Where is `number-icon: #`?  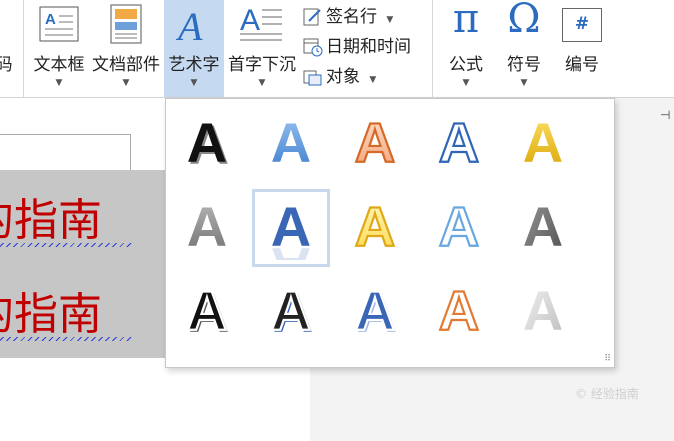
number-icon: # is located at coordinates (582, 25).